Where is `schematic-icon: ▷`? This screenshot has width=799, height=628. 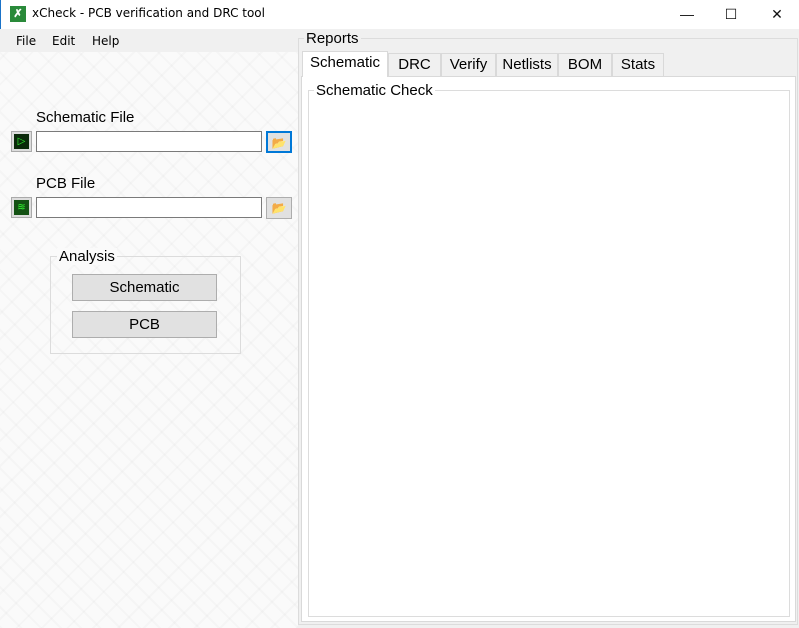
schematic-icon: ▷ is located at coordinates (21, 141).